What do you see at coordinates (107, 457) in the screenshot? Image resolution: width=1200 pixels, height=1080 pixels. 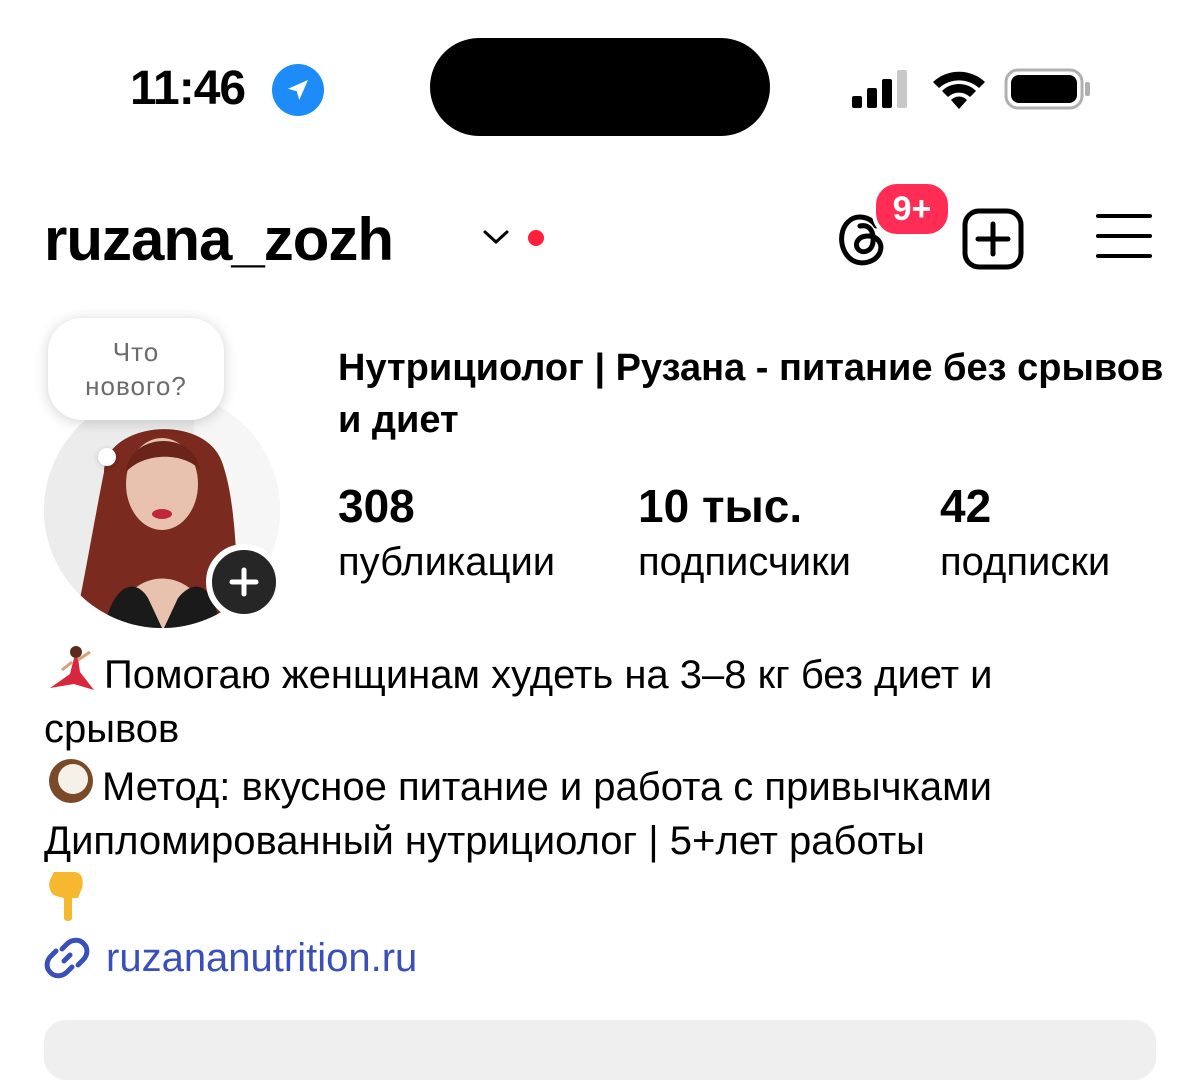 I see `note-bubble-tail` at bounding box center [107, 457].